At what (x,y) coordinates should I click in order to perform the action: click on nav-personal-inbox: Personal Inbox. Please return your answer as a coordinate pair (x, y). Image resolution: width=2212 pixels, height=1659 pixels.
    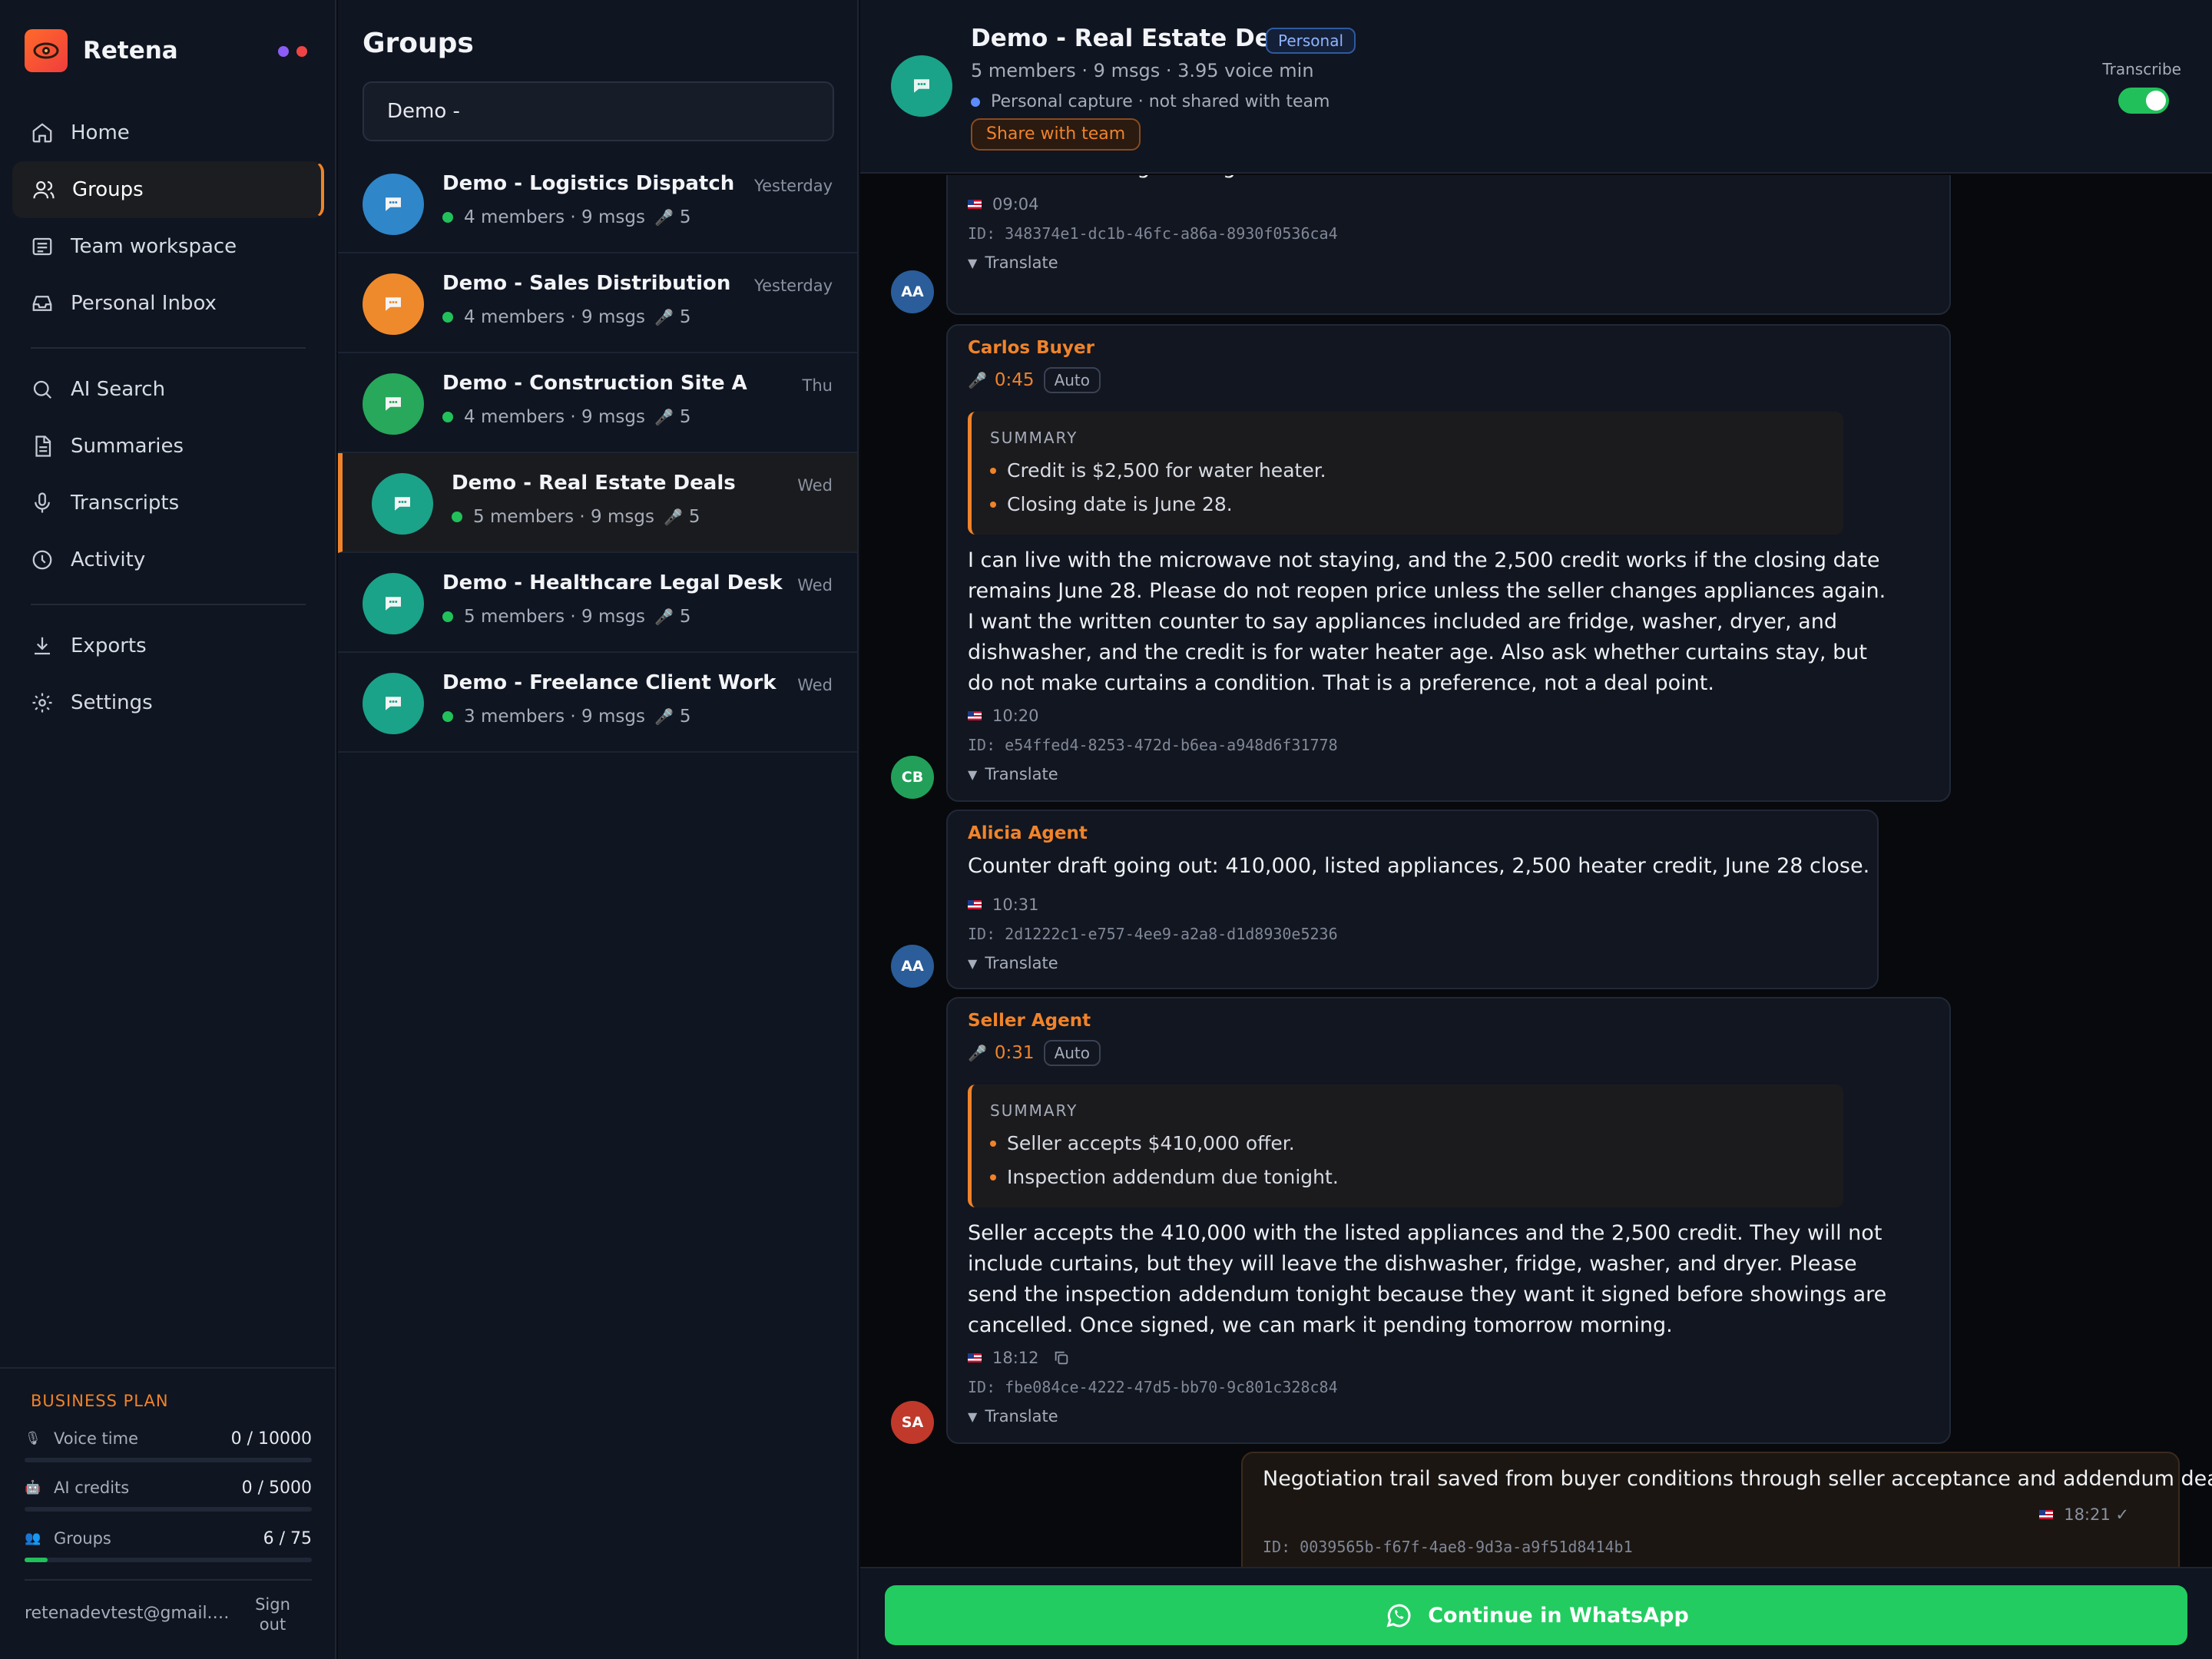
    Looking at the image, I should click on (168, 303).